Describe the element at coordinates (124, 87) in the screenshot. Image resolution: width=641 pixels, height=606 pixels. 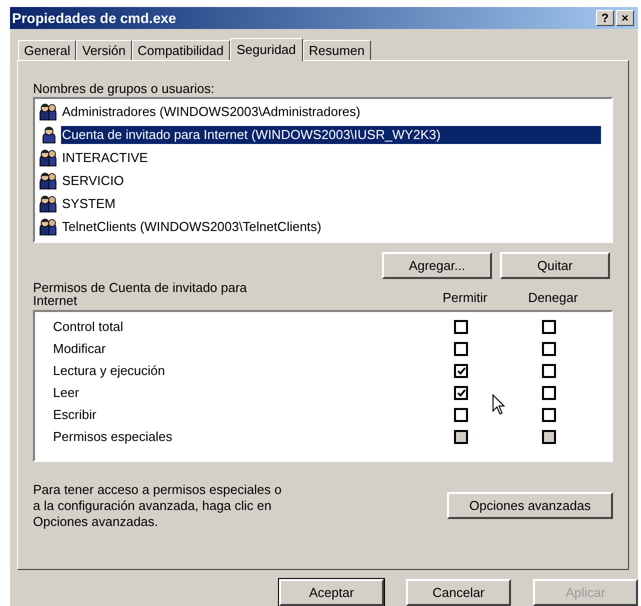
I see `list-label: Nombres de grupos o usuarios:` at that location.